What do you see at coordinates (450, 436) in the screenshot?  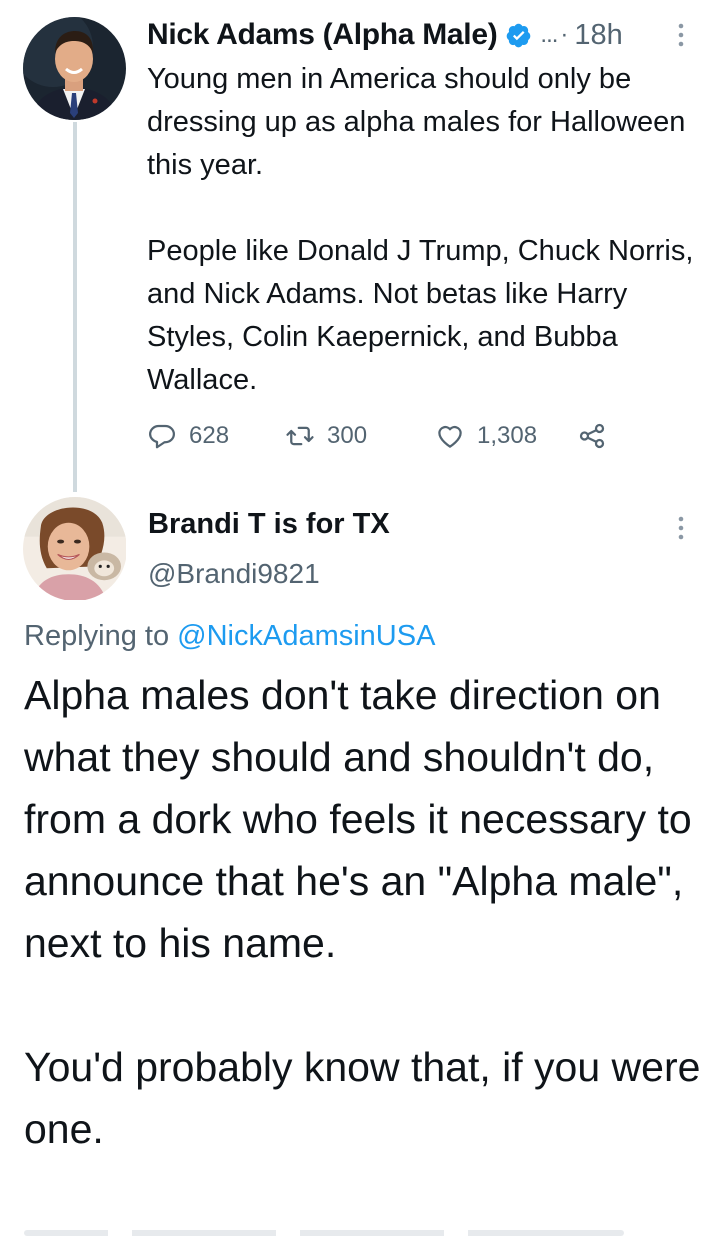 I see `heart-icon` at bounding box center [450, 436].